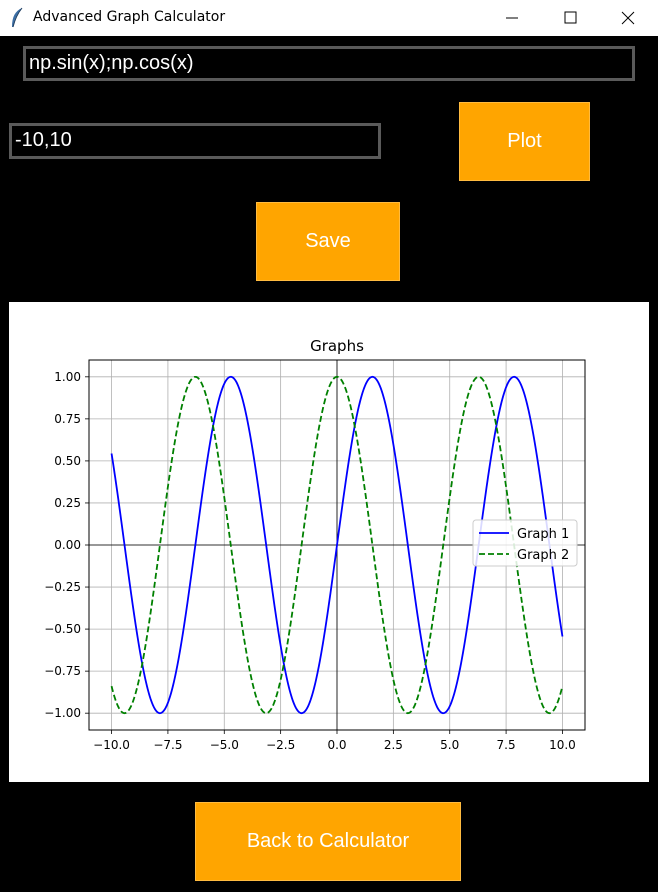 This screenshot has height=892, width=658. What do you see at coordinates (62, 713) in the screenshot?
I see `y-tick-label: −1.00` at bounding box center [62, 713].